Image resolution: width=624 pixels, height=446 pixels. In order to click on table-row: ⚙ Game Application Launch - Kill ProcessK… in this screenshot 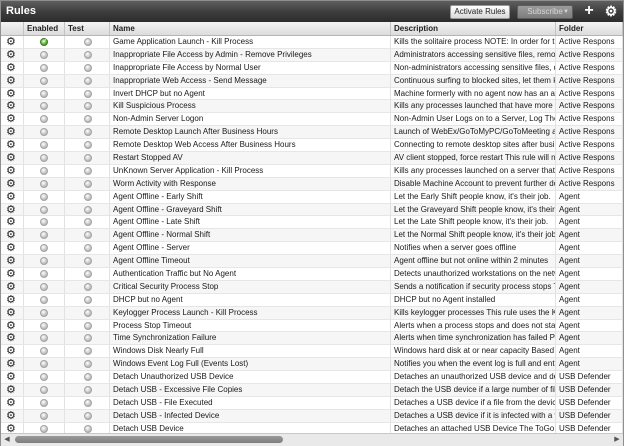, I will do `click(312, 42)`.